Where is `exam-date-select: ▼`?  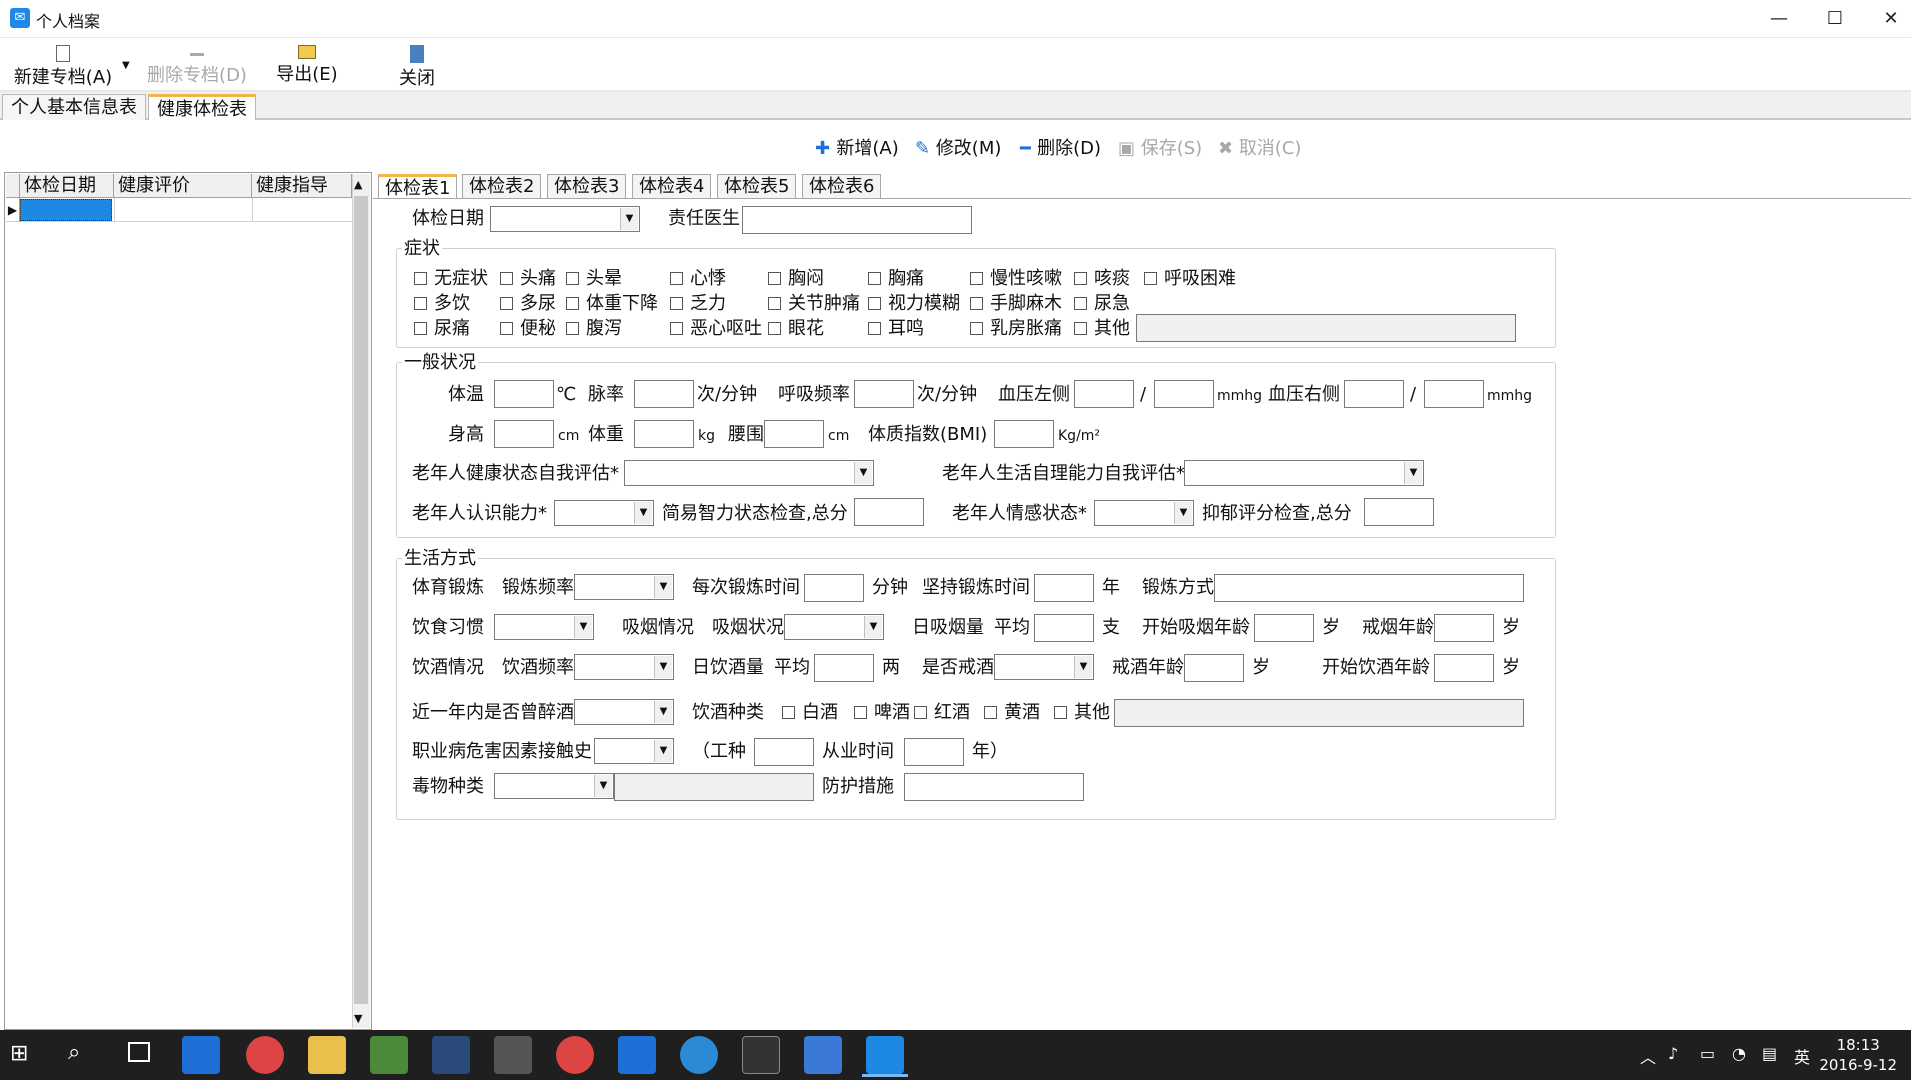
exam-date-select: ▼ is located at coordinates (565, 219).